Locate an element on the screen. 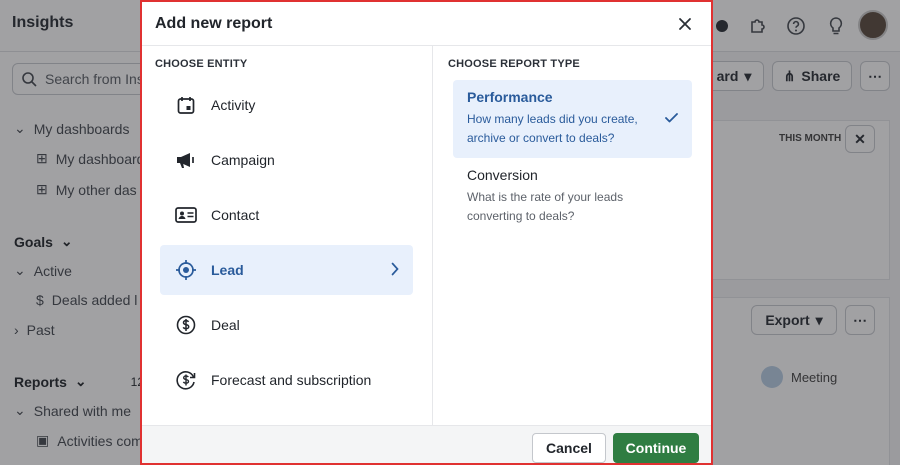 The width and height of the screenshot is (900, 465). megaphone-icon is located at coordinates (186, 160).